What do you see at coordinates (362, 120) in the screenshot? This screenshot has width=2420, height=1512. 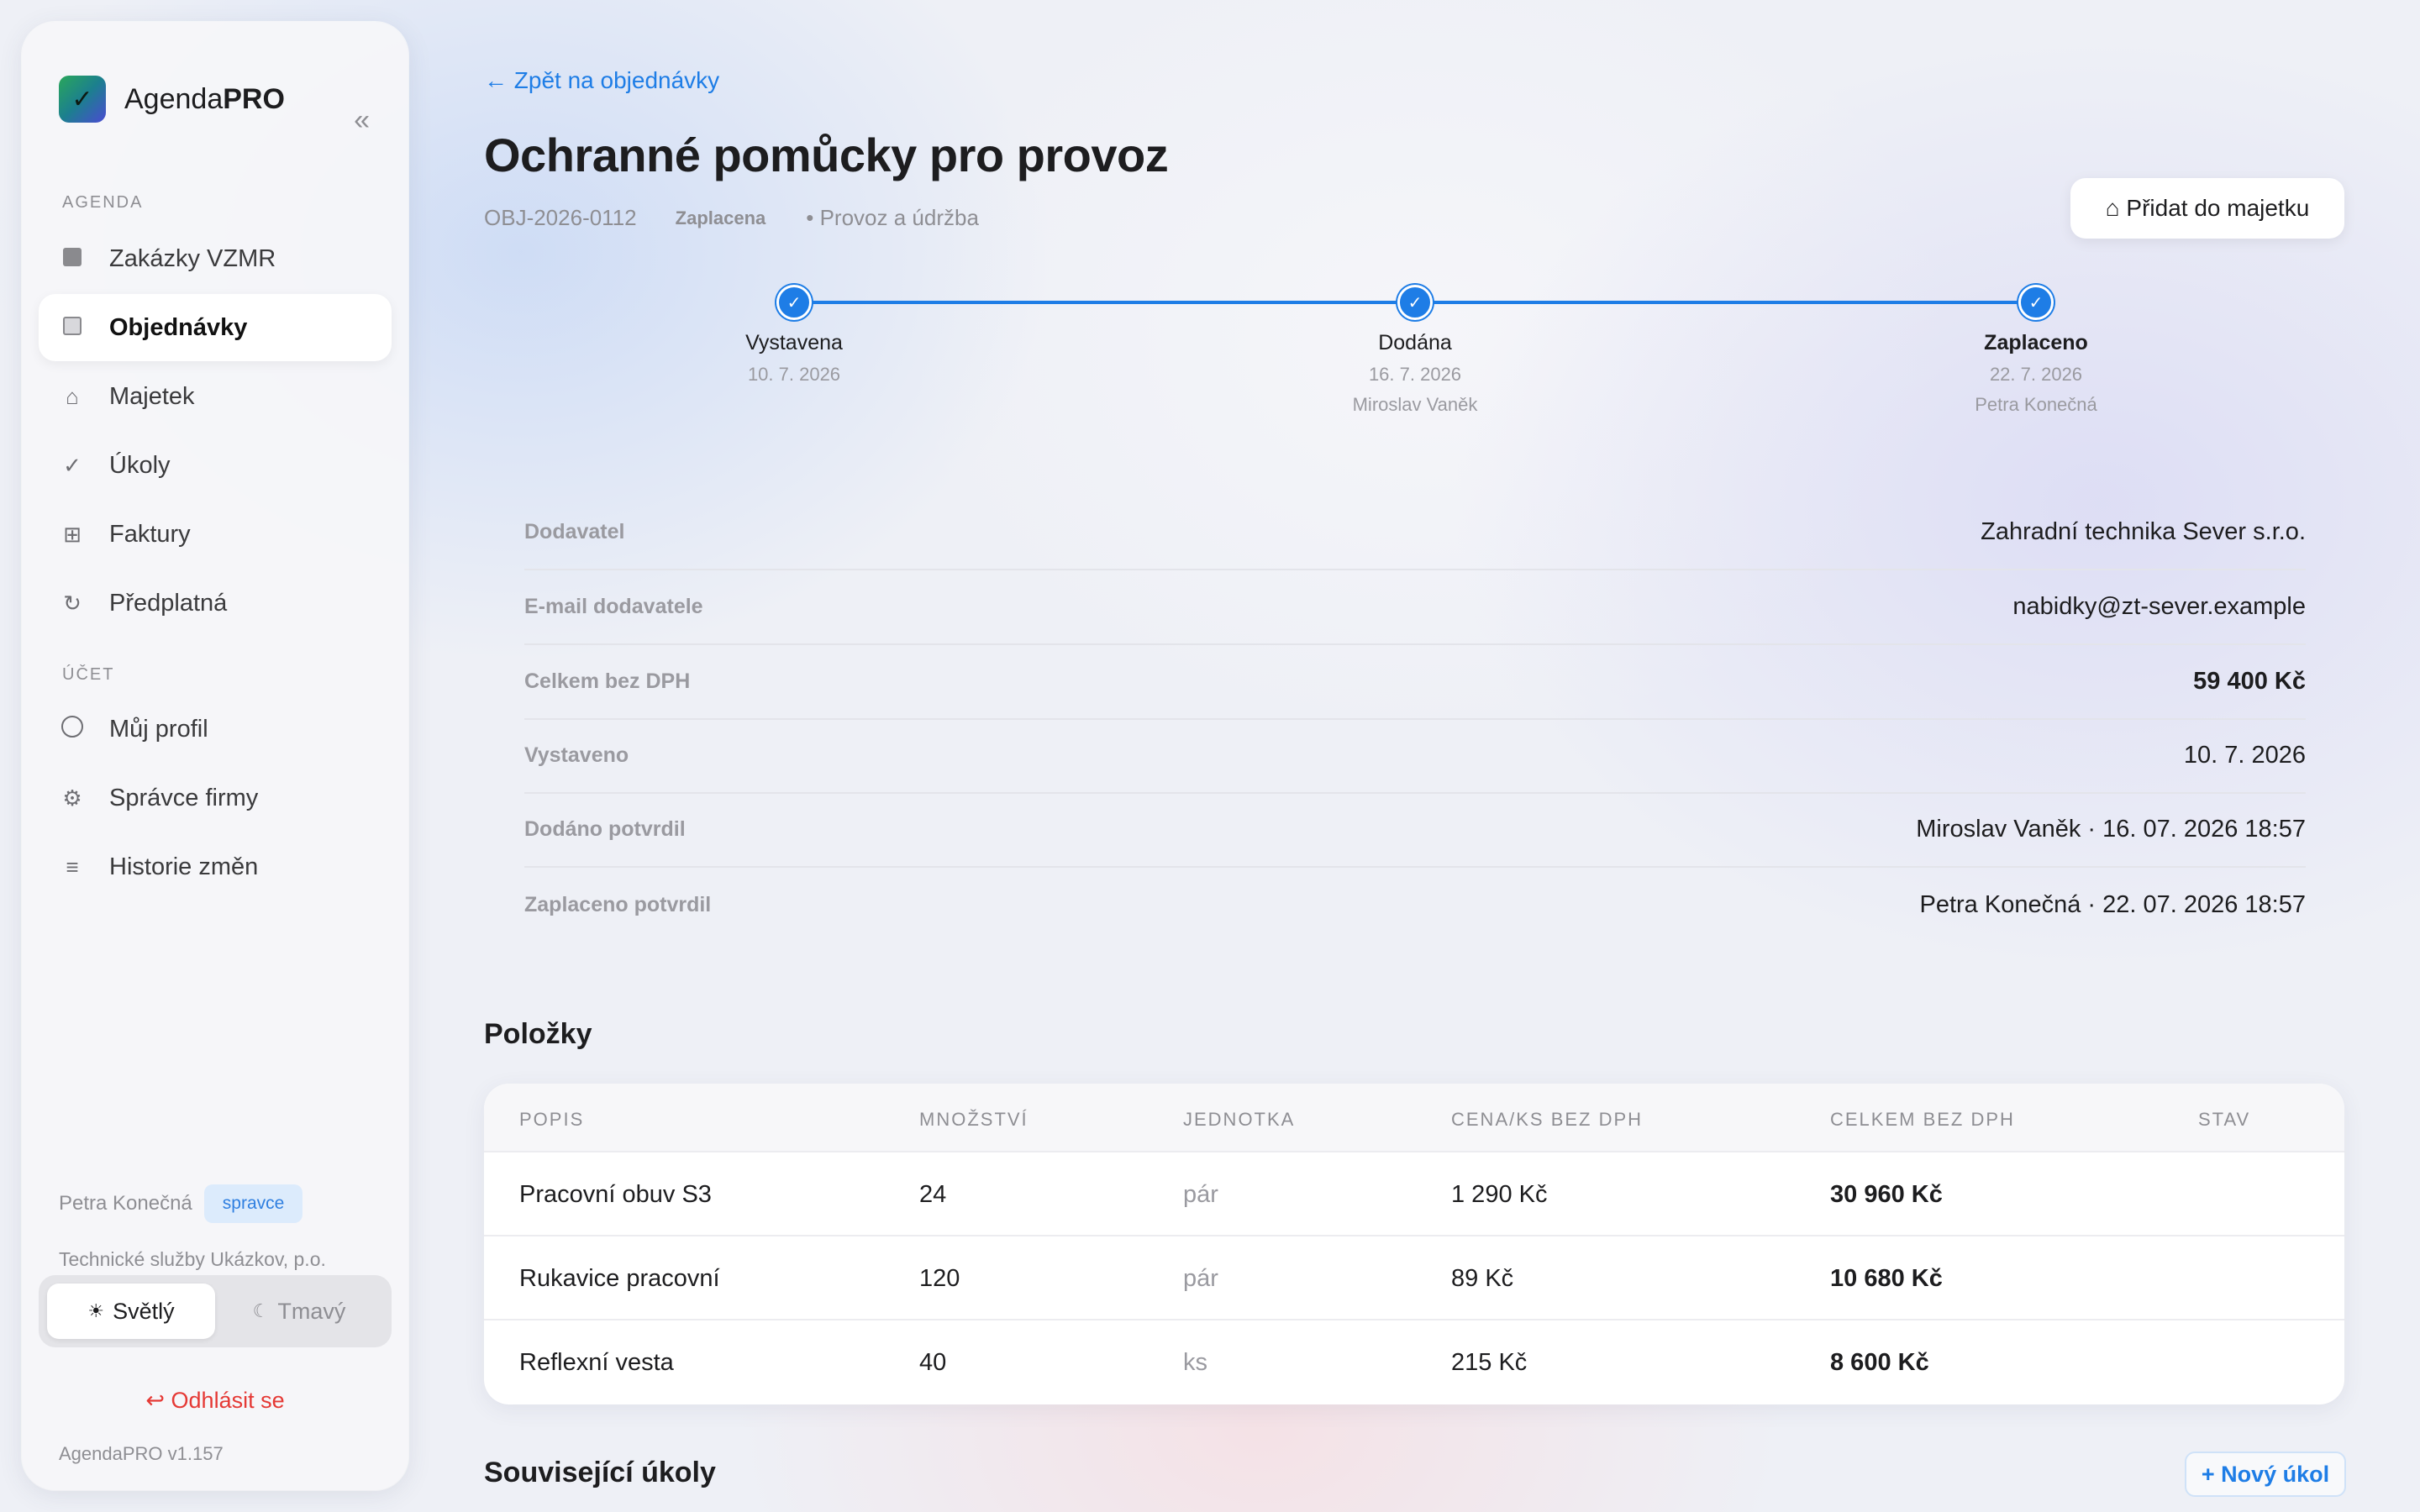 I see `collapse-sidebar-icon: «` at bounding box center [362, 120].